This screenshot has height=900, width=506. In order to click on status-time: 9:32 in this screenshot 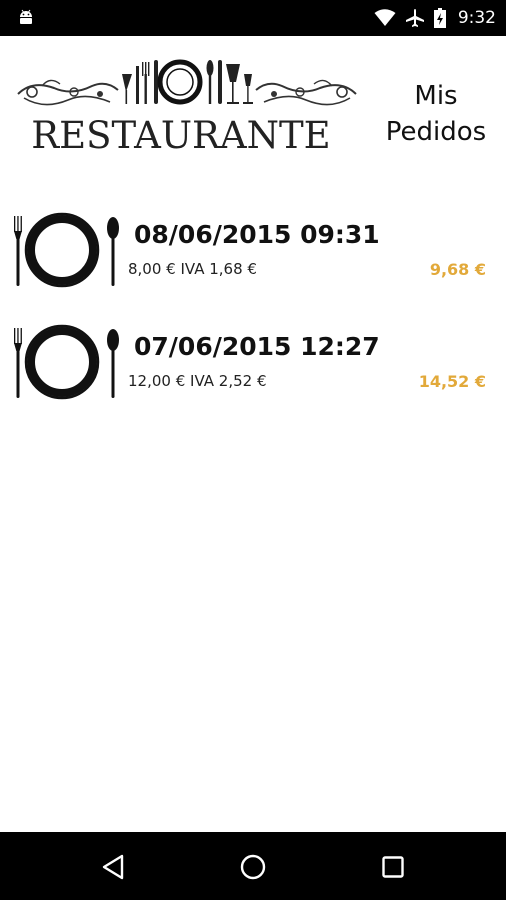, I will do `click(476, 18)`.